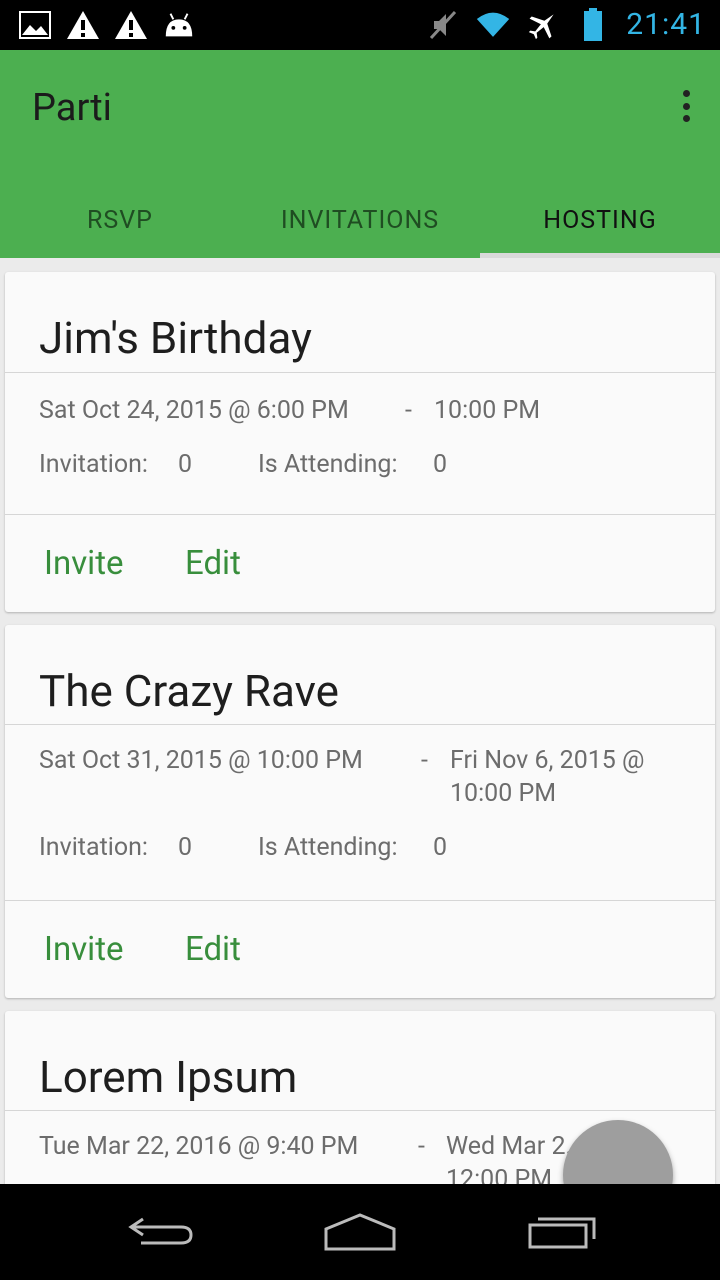 This screenshot has width=720, height=1280. Describe the element at coordinates (666, 24) in the screenshot. I see `clock: 21:41` at that location.